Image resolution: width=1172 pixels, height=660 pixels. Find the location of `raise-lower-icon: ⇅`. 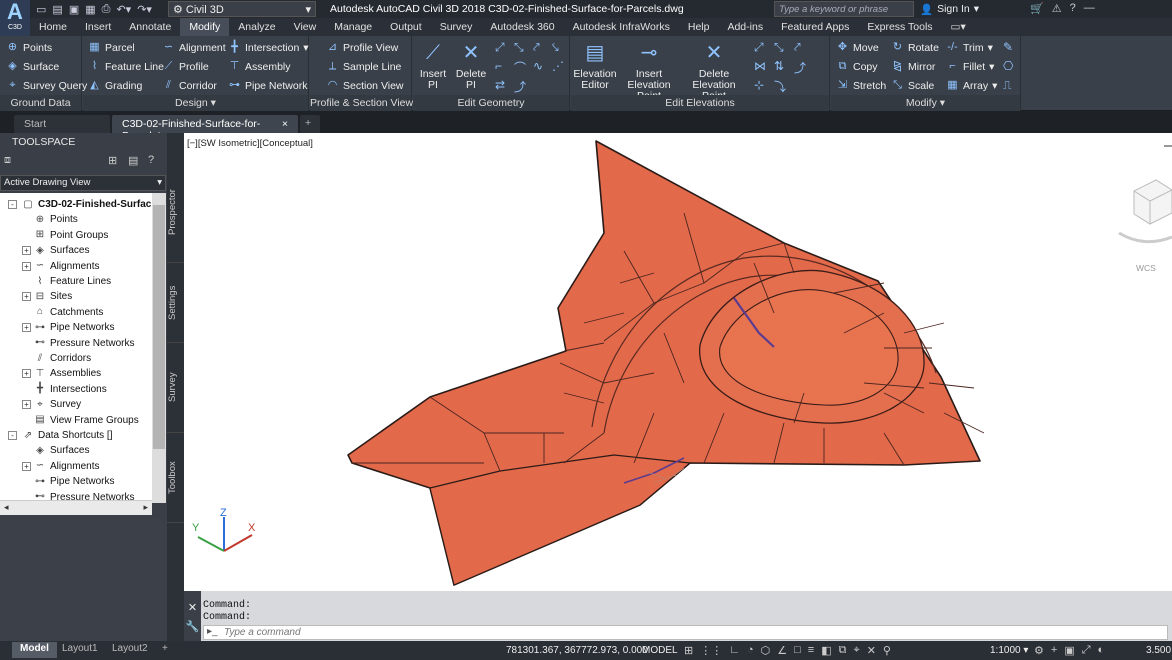

raise-lower-icon: ⇅ is located at coordinates (779, 66).